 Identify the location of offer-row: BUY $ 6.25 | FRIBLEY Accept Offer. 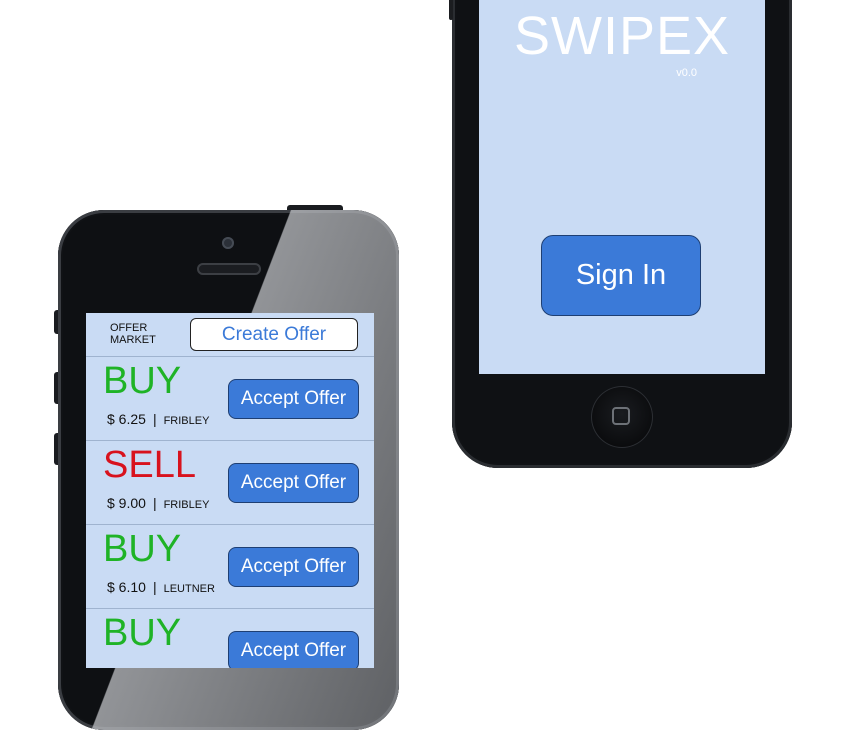
(230, 399).